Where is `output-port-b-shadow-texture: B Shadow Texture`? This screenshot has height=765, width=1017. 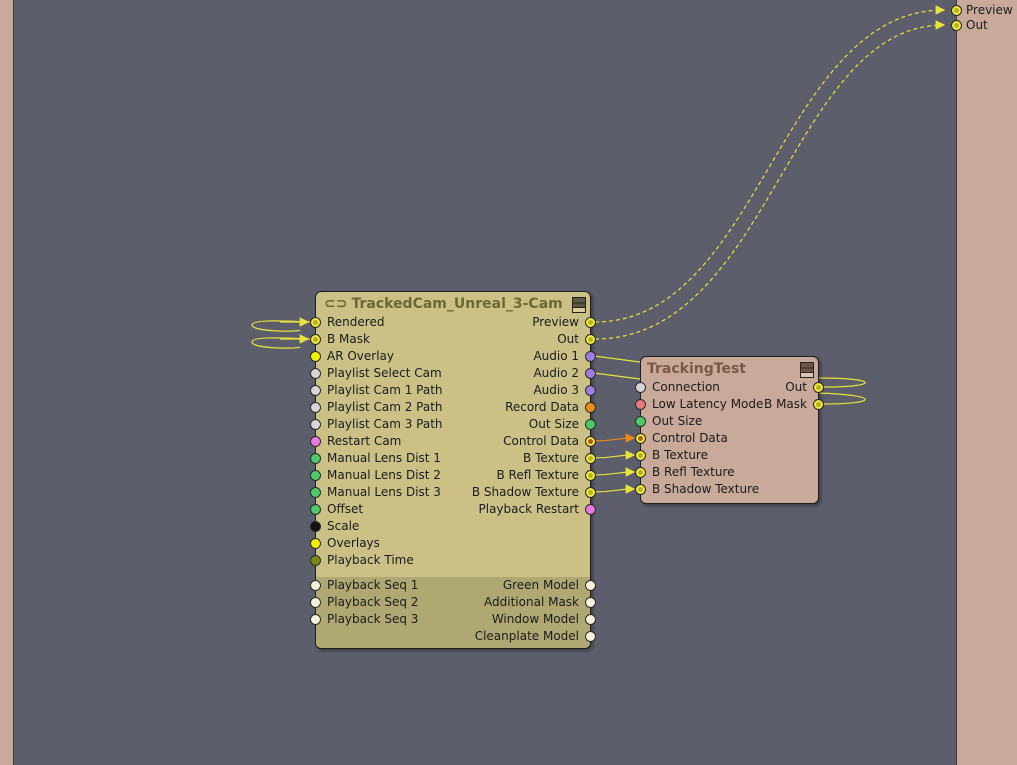
output-port-b-shadow-texture: B Shadow Texture is located at coordinates (456, 492).